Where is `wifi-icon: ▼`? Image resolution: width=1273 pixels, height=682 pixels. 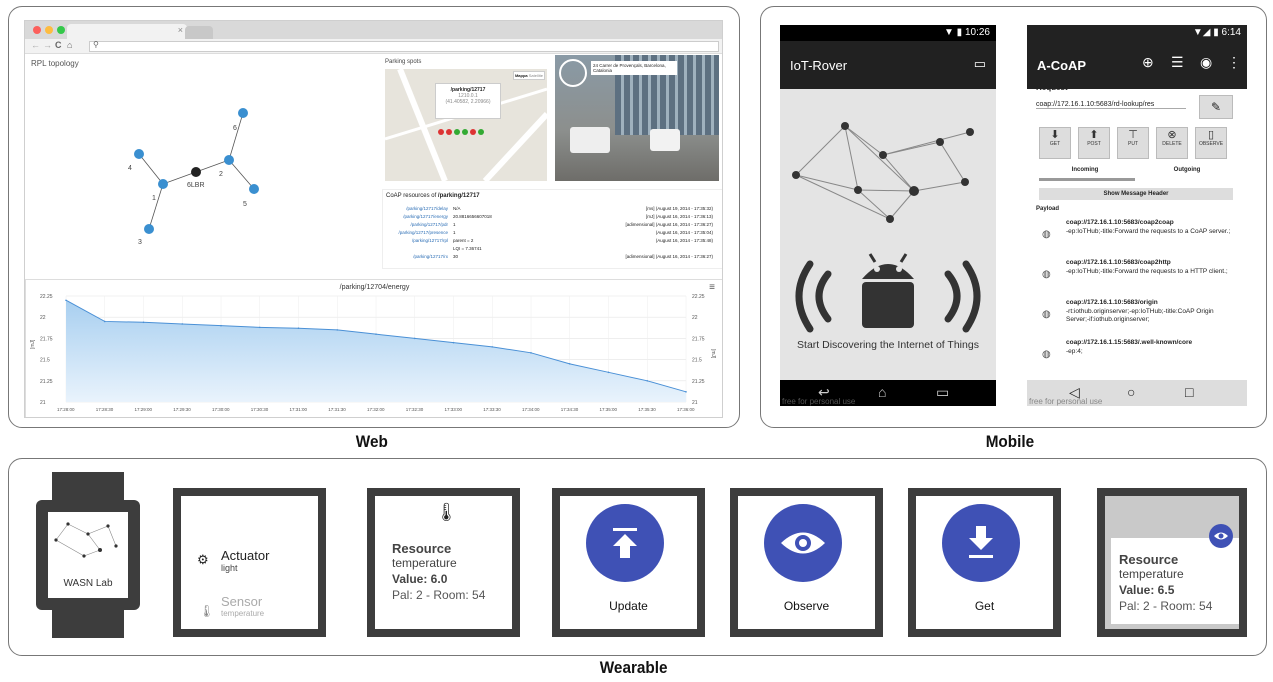
wifi-icon: ▼ is located at coordinates (948, 32).